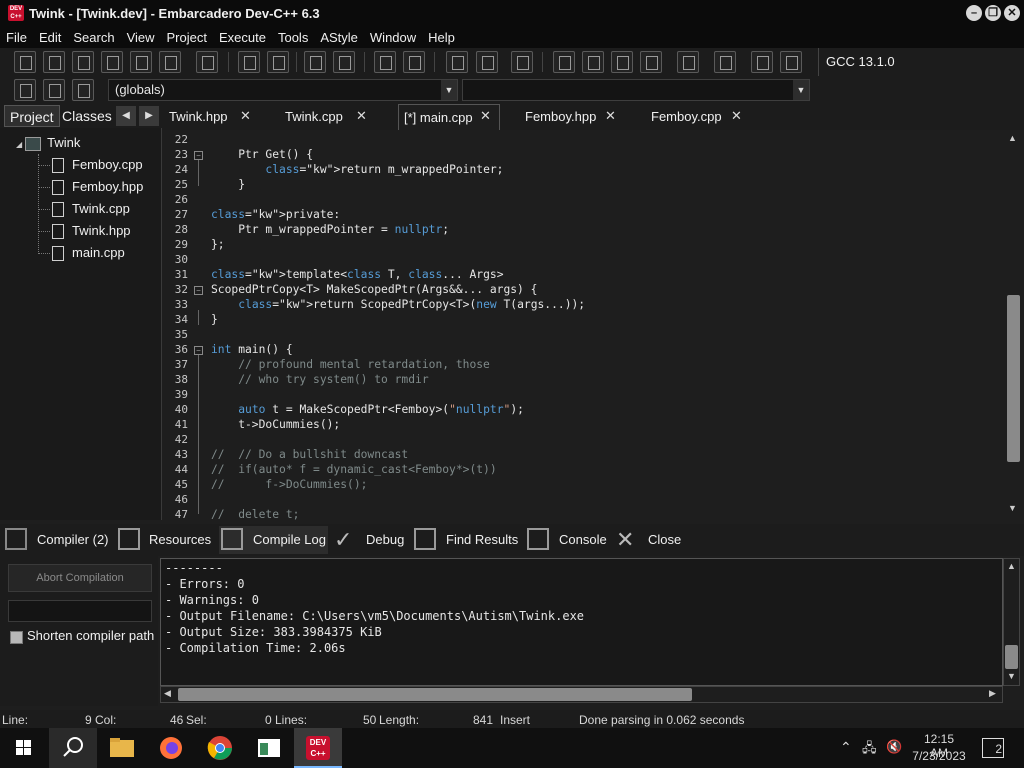  What do you see at coordinates (315, 62) in the screenshot?
I see `goto-line-icon` at bounding box center [315, 62].